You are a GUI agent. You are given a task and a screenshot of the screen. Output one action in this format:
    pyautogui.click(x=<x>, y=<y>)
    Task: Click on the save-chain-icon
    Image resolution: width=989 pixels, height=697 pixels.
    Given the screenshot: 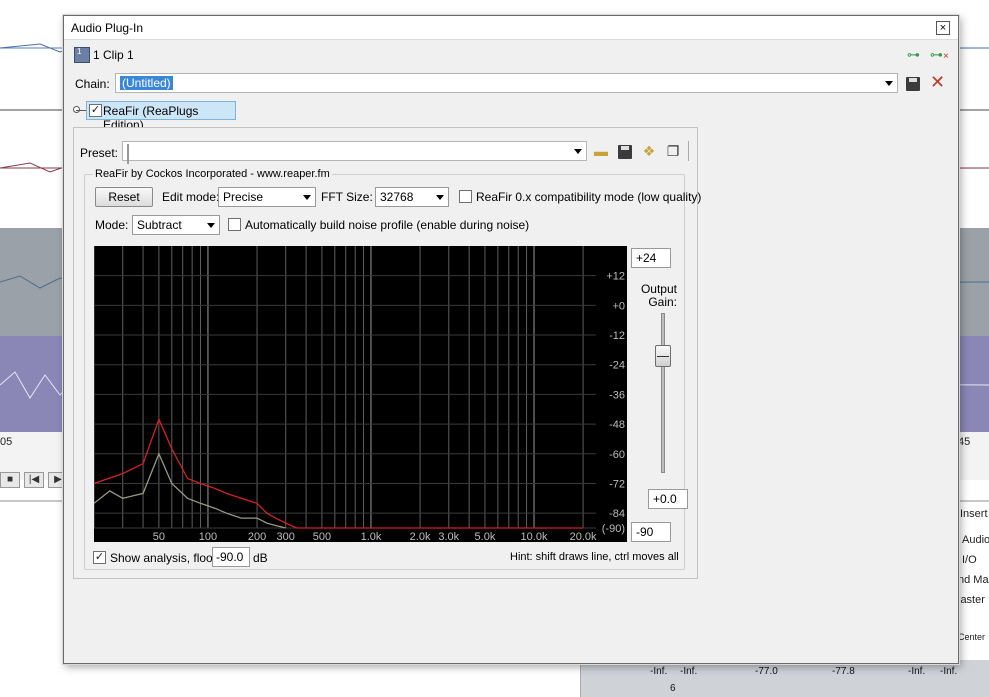 What is the action you would take?
    pyautogui.click(x=913, y=84)
    